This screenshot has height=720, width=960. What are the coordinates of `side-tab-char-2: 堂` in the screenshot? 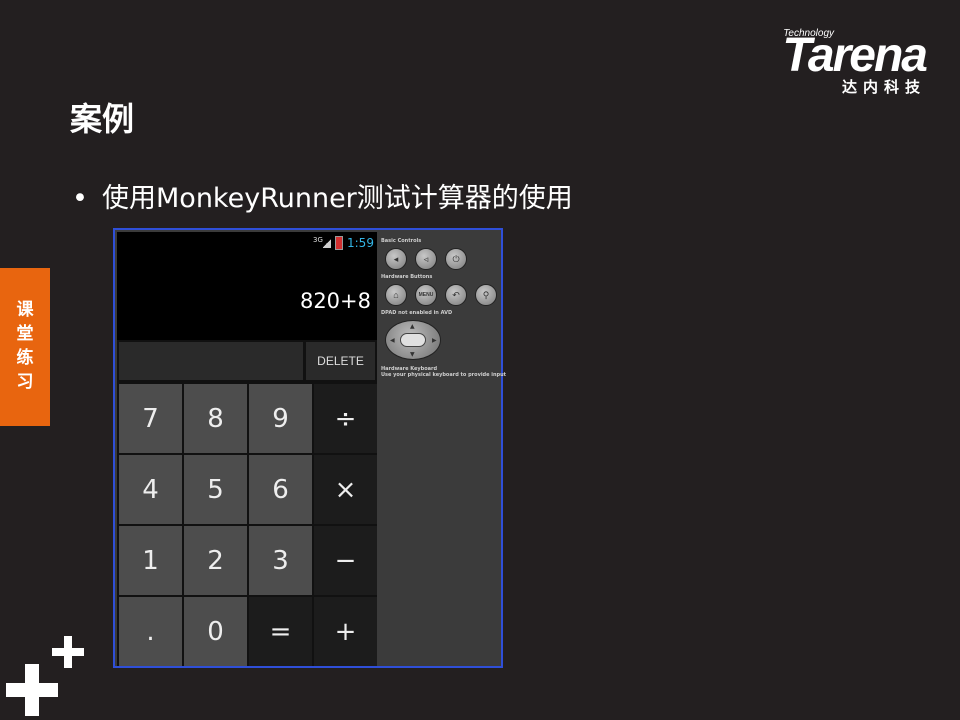 It's located at (25, 334).